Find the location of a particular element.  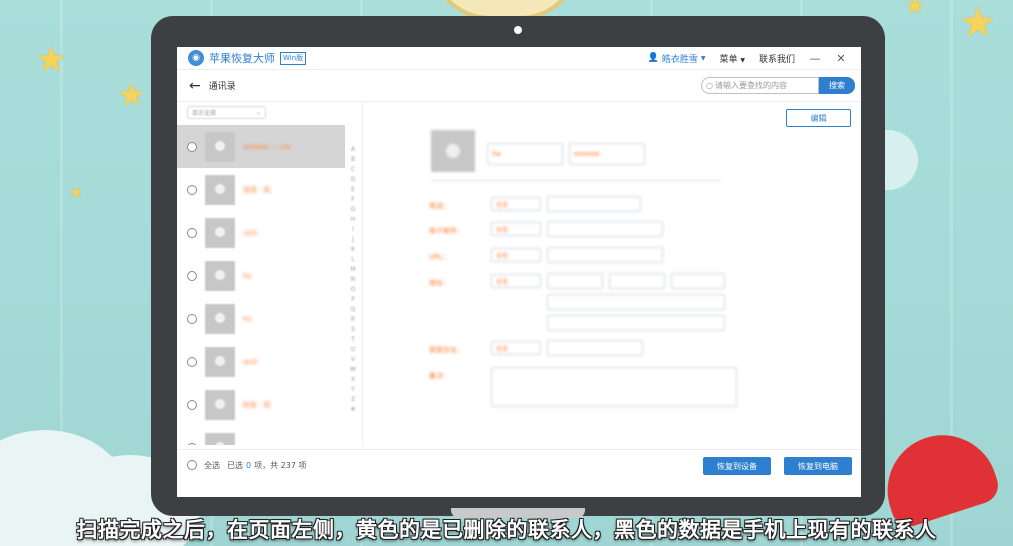

list-item: 佳佳 · 机 is located at coordinates (261, 189).